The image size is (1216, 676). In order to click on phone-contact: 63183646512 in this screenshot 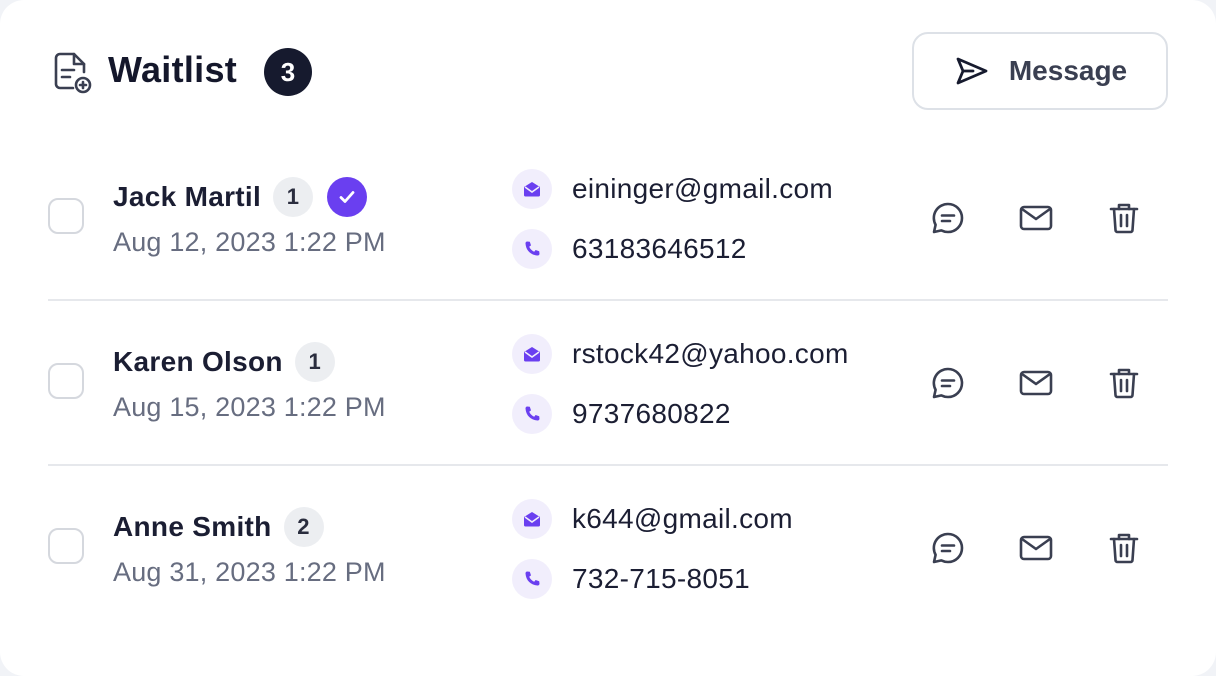, I will do `click(629, 249)`.